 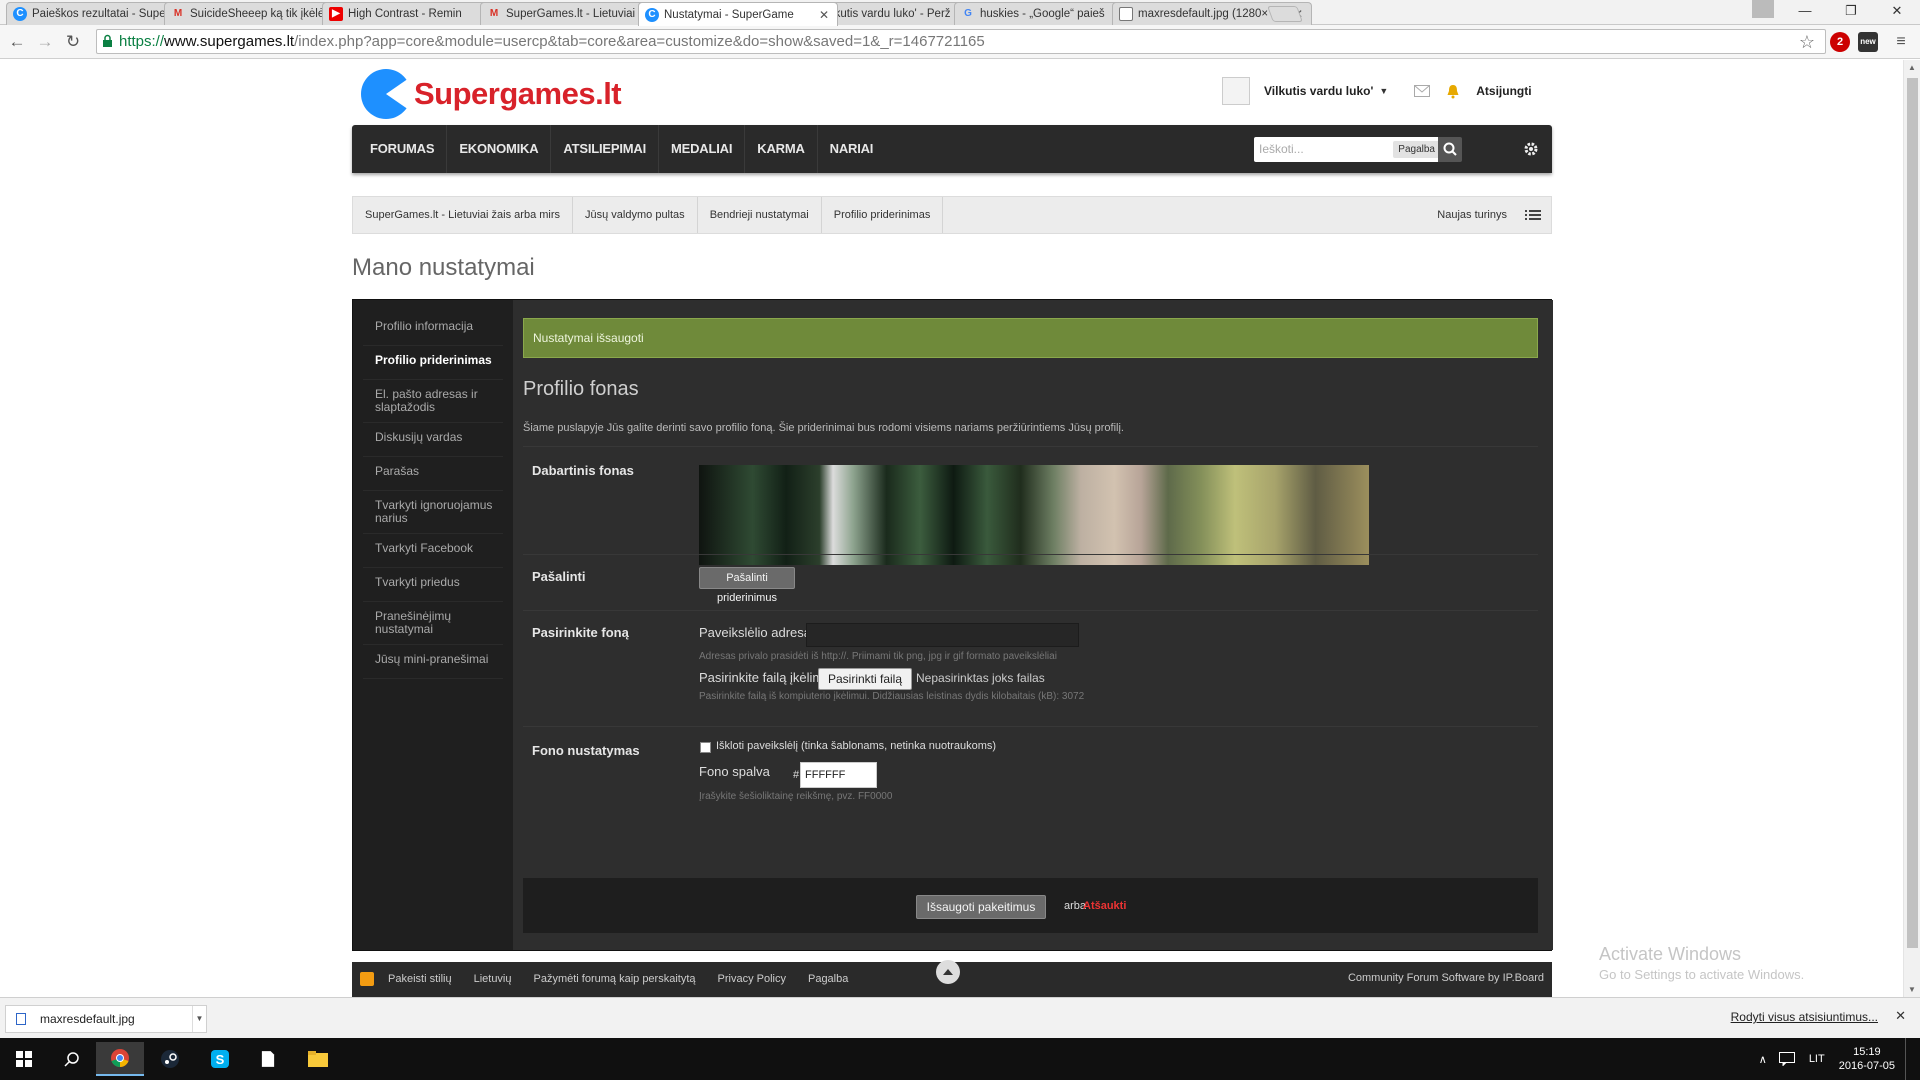 I want to click on rss-icon, so click(x=367, y=979).